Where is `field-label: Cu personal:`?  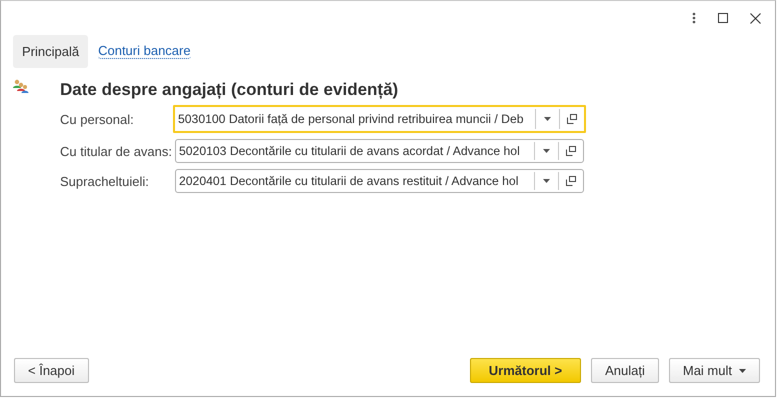 field-label: Cu personal: is located at coordinates (97, 119).